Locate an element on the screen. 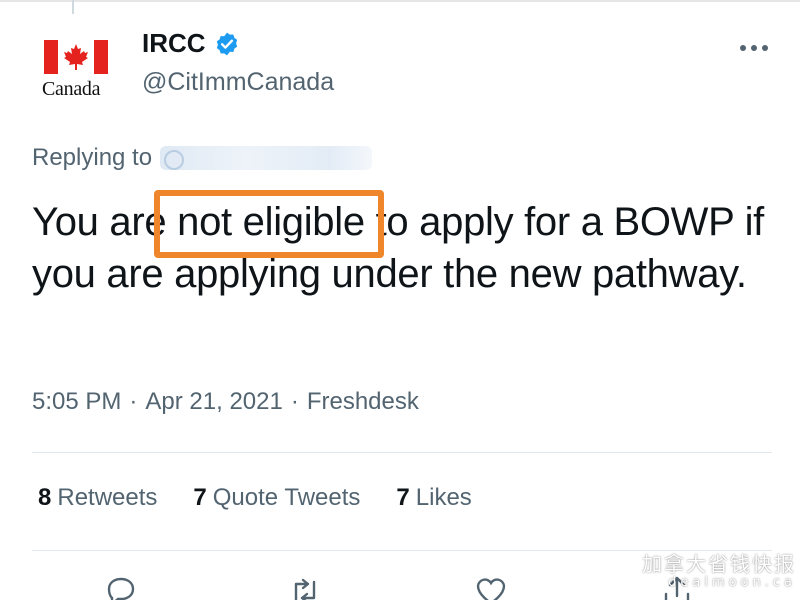  quote-tweets-label: Quote Tweets is located at coordinates (286, 497).